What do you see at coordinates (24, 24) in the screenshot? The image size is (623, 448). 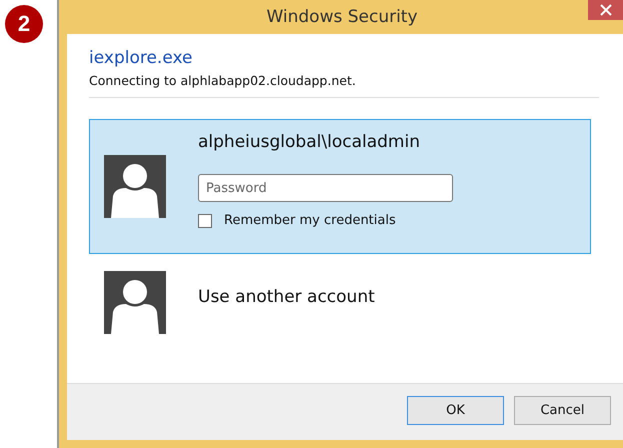 I see `step-badge: 2` at bounding box center [24, 24].